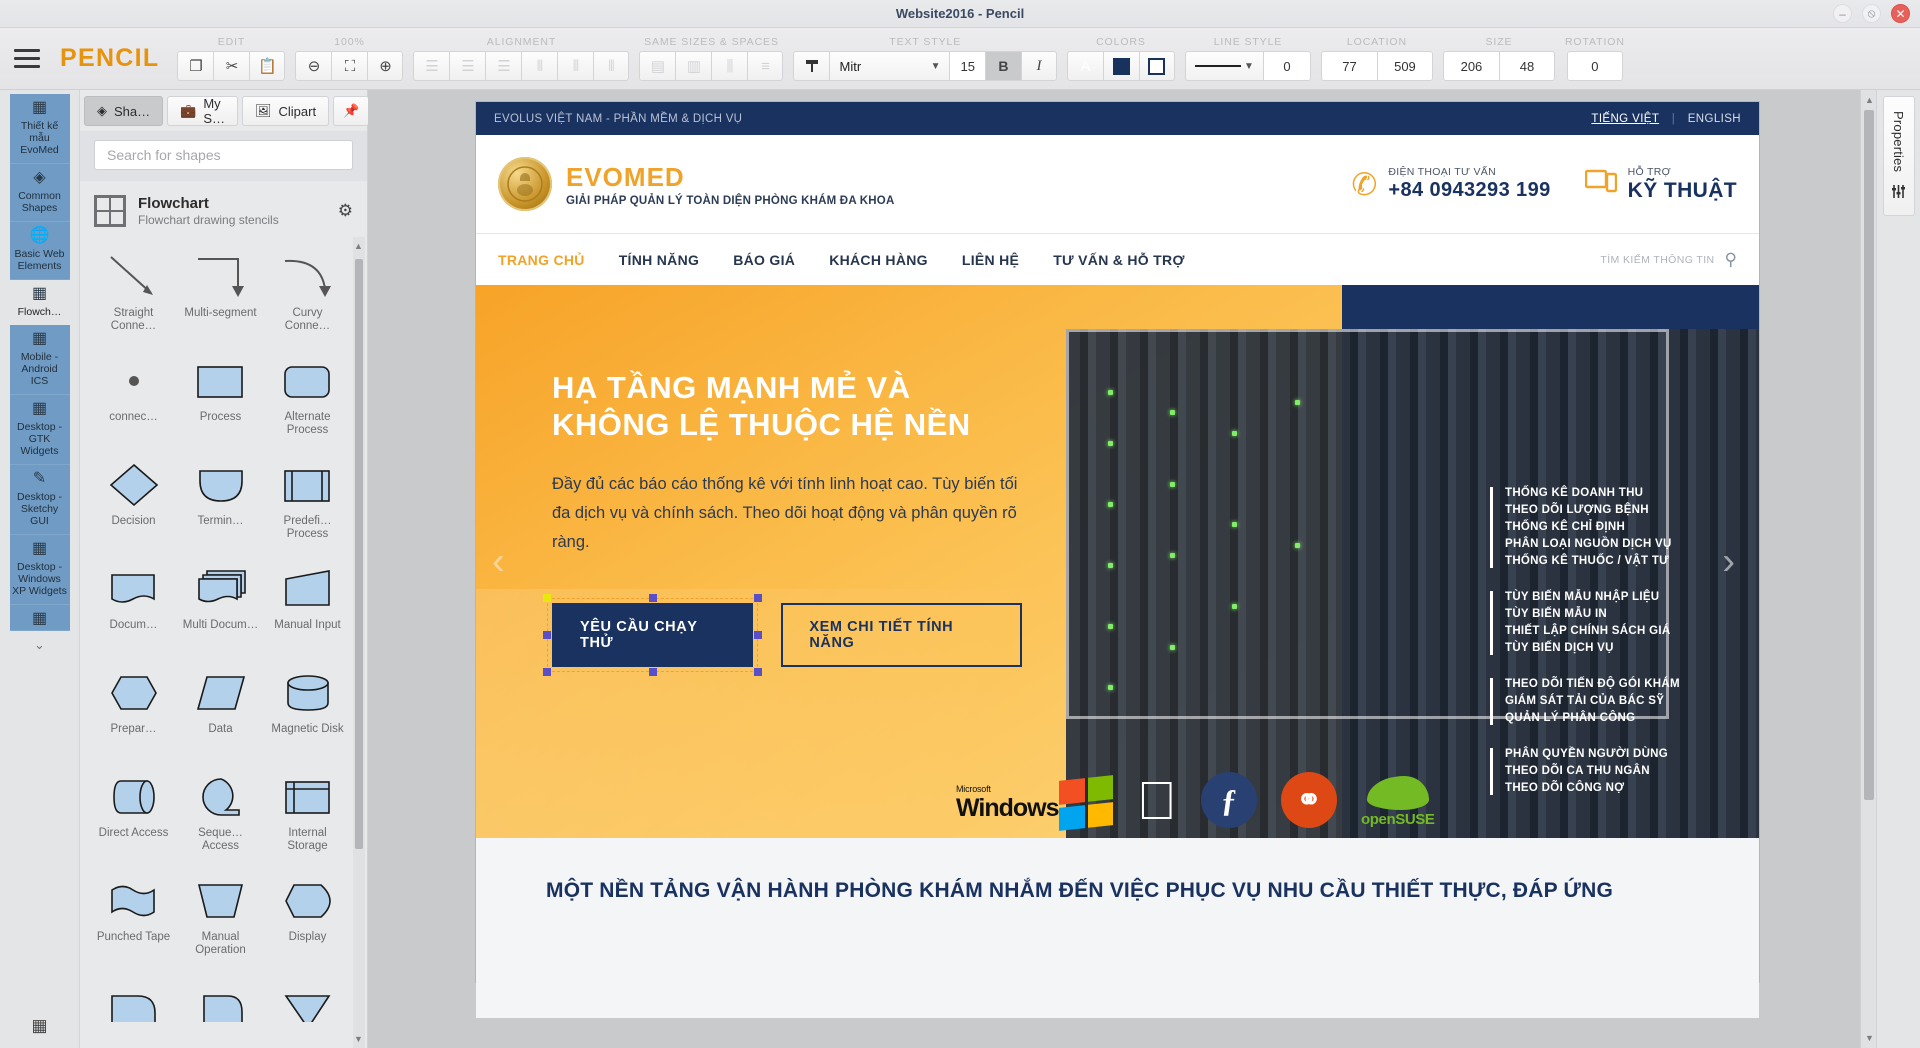  Describe the element at coordinates (967, 66) in the screenshot. I see `font-size-input: 15` at that location.